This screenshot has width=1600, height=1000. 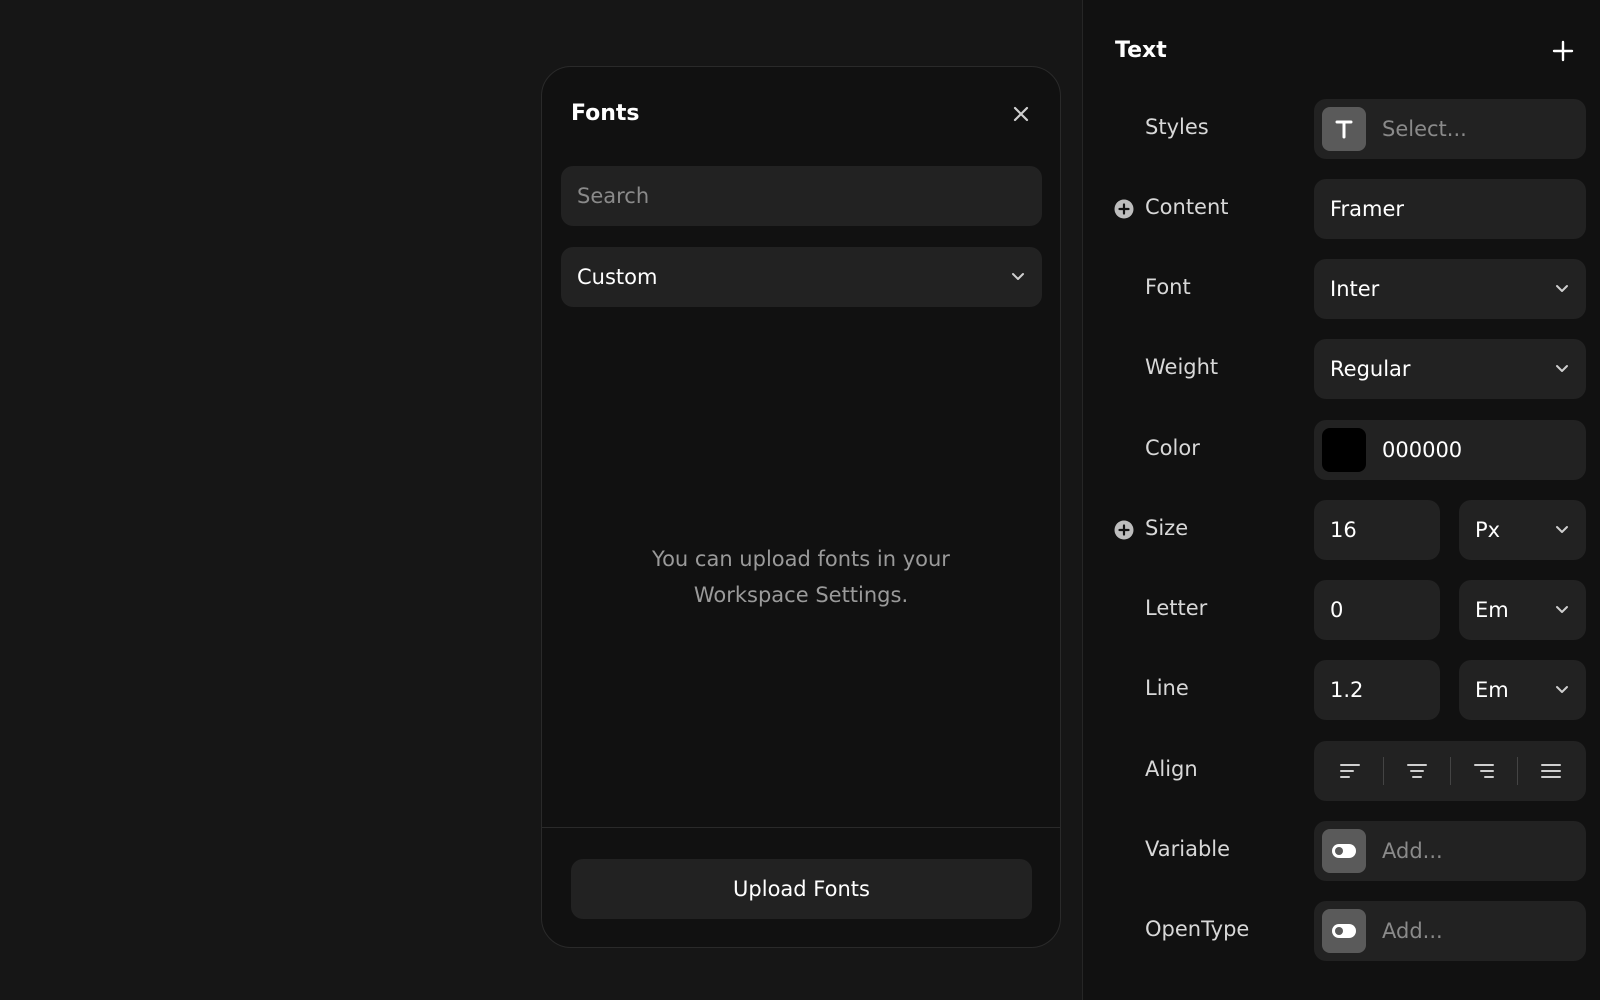 I want to click on align-segmented-control, so click(x=1450, y=771).